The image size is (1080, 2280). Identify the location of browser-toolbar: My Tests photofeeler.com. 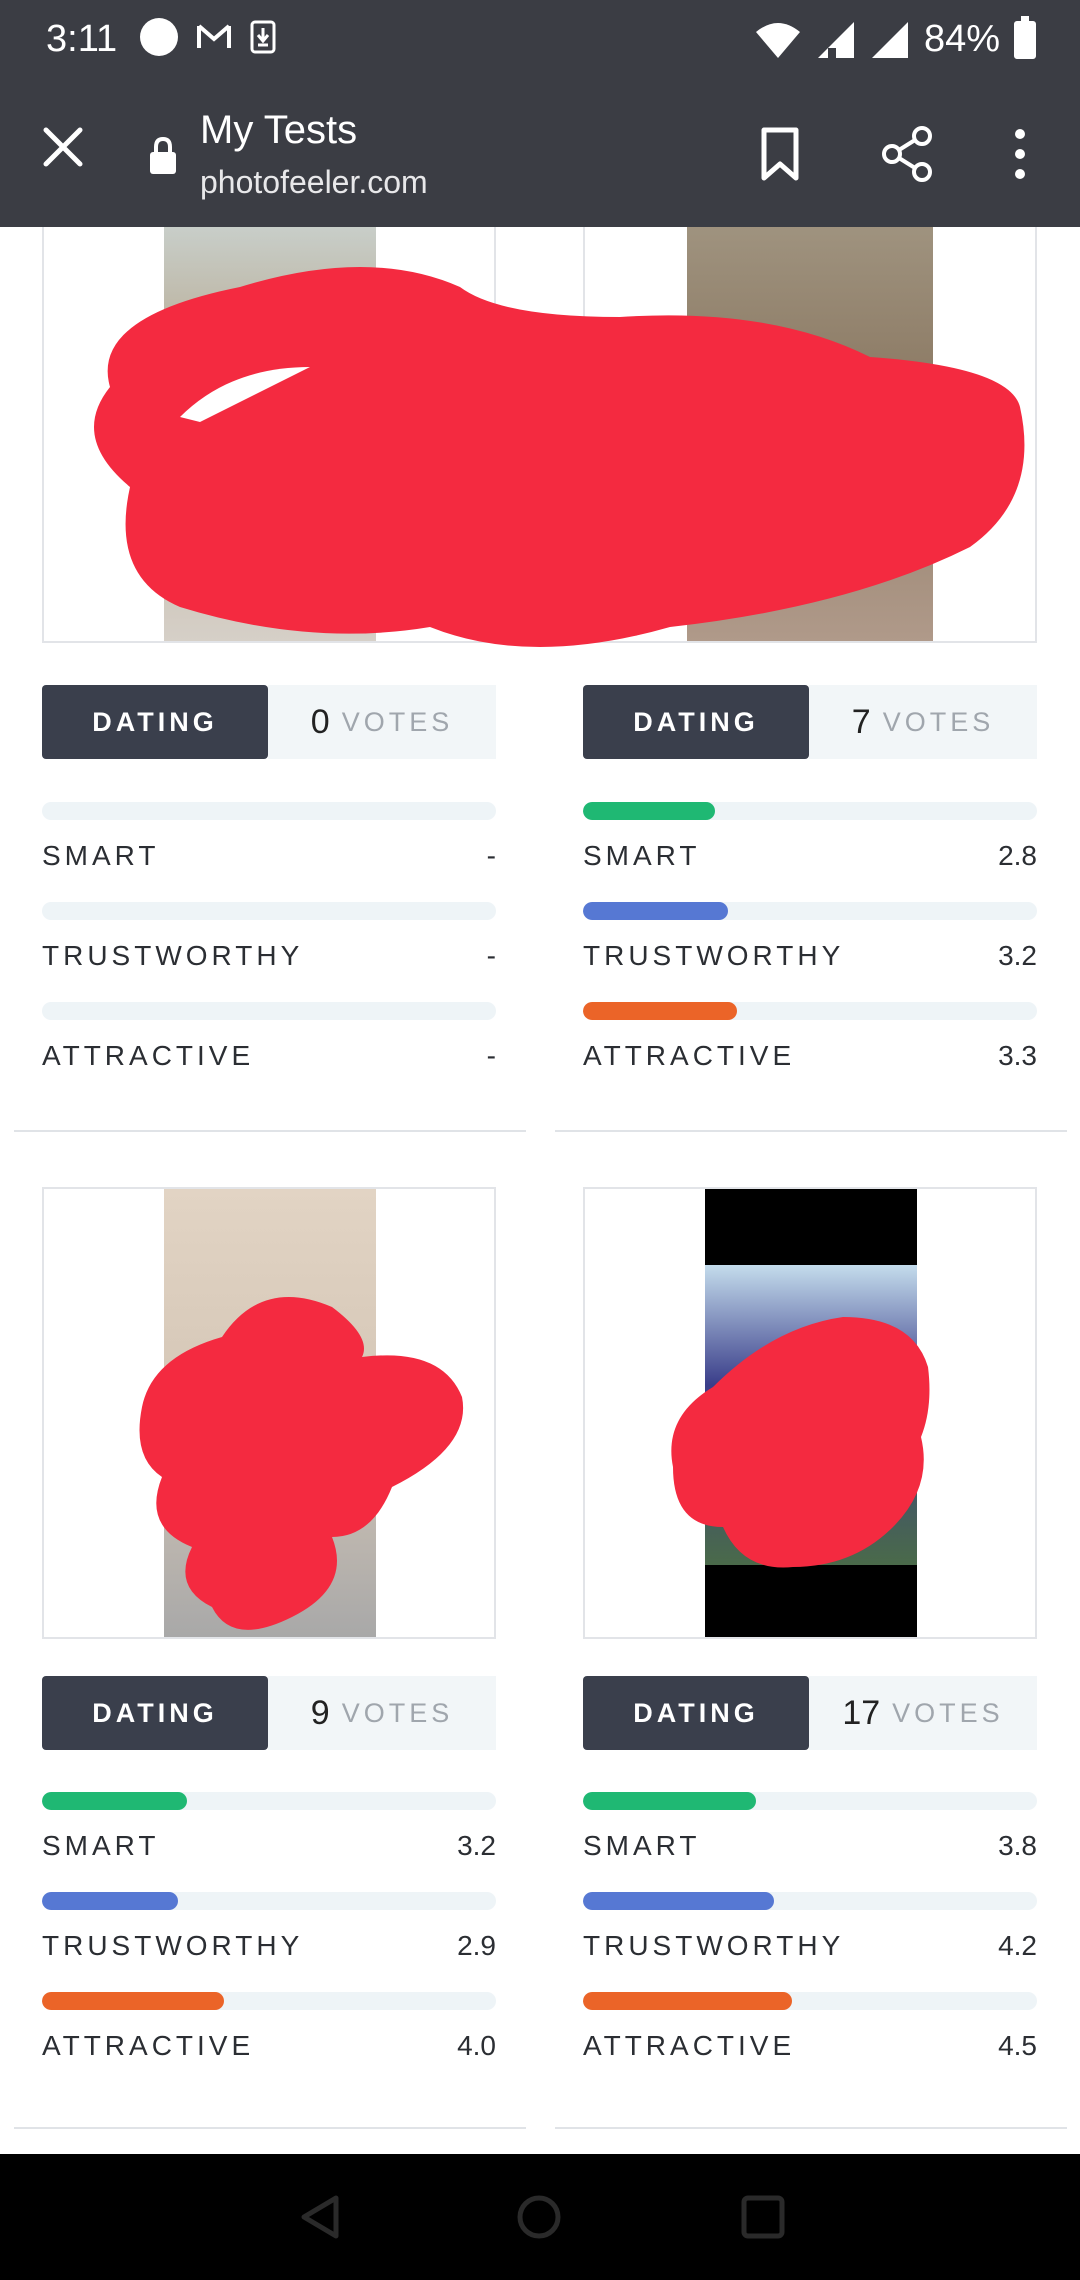
(540, 153).